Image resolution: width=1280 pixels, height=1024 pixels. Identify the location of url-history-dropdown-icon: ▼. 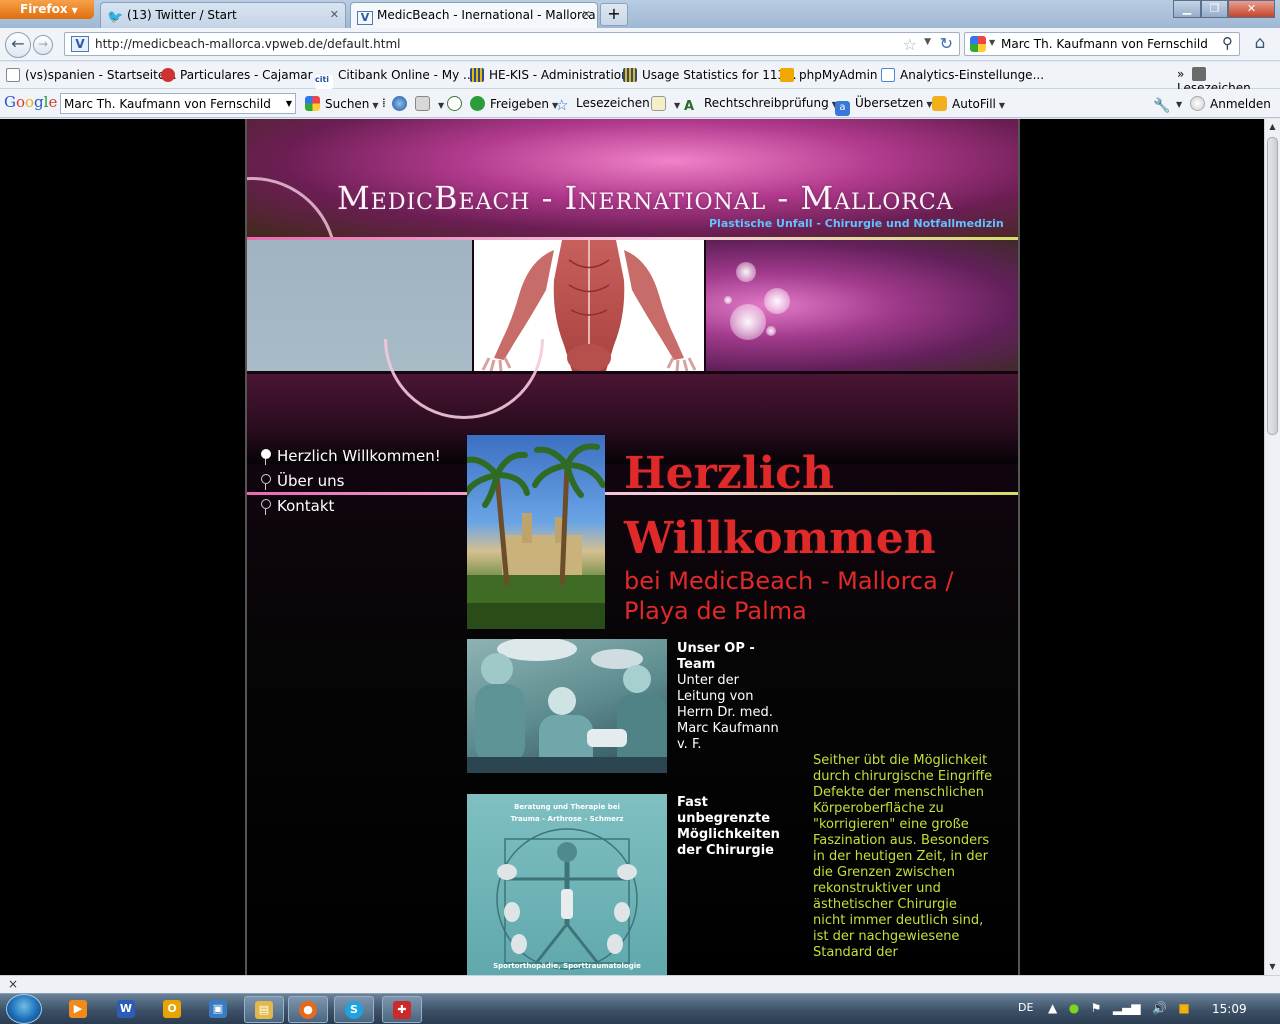
(927, 42).